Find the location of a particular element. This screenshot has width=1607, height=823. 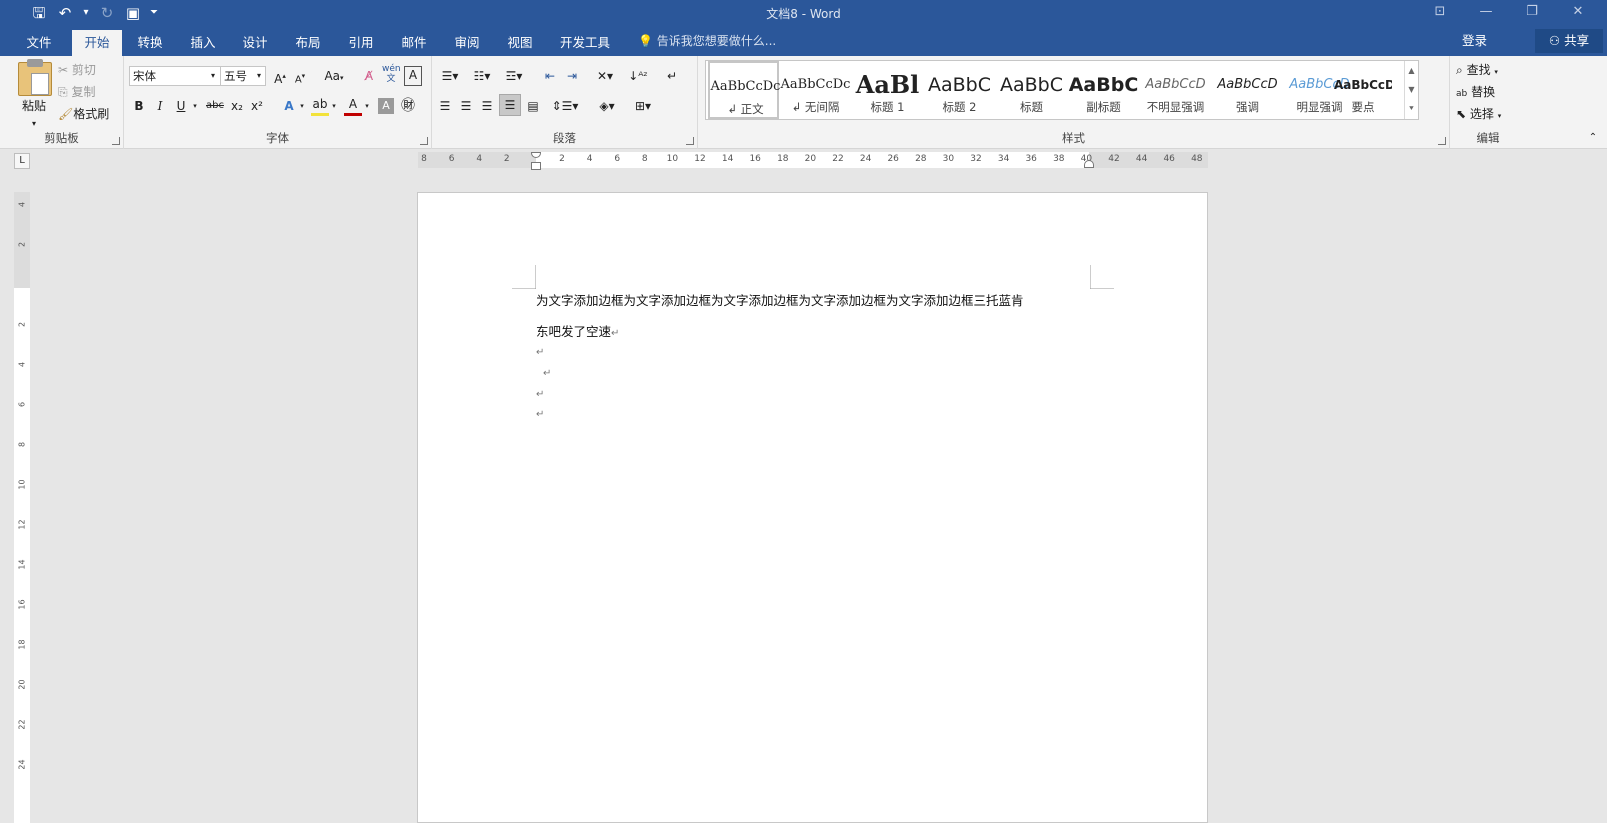

style-title: AaBbC 标题 is located at coordinates (1031, 90).